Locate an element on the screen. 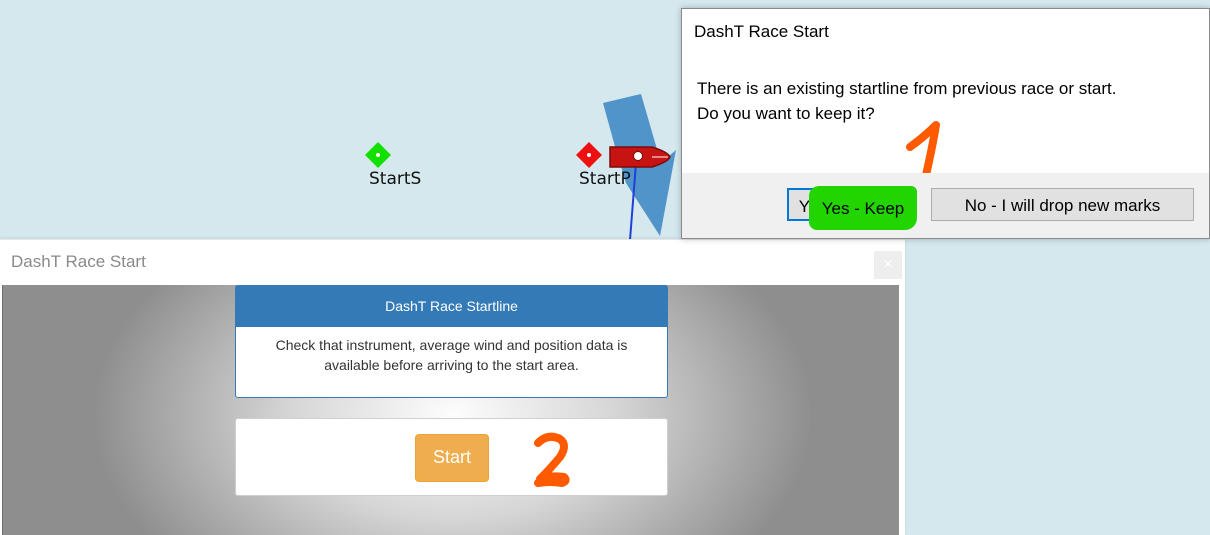 This screenshot has height=535, width=1210. yes-keep-overlay: Yes - Keep is located at coordinates (863, 208).